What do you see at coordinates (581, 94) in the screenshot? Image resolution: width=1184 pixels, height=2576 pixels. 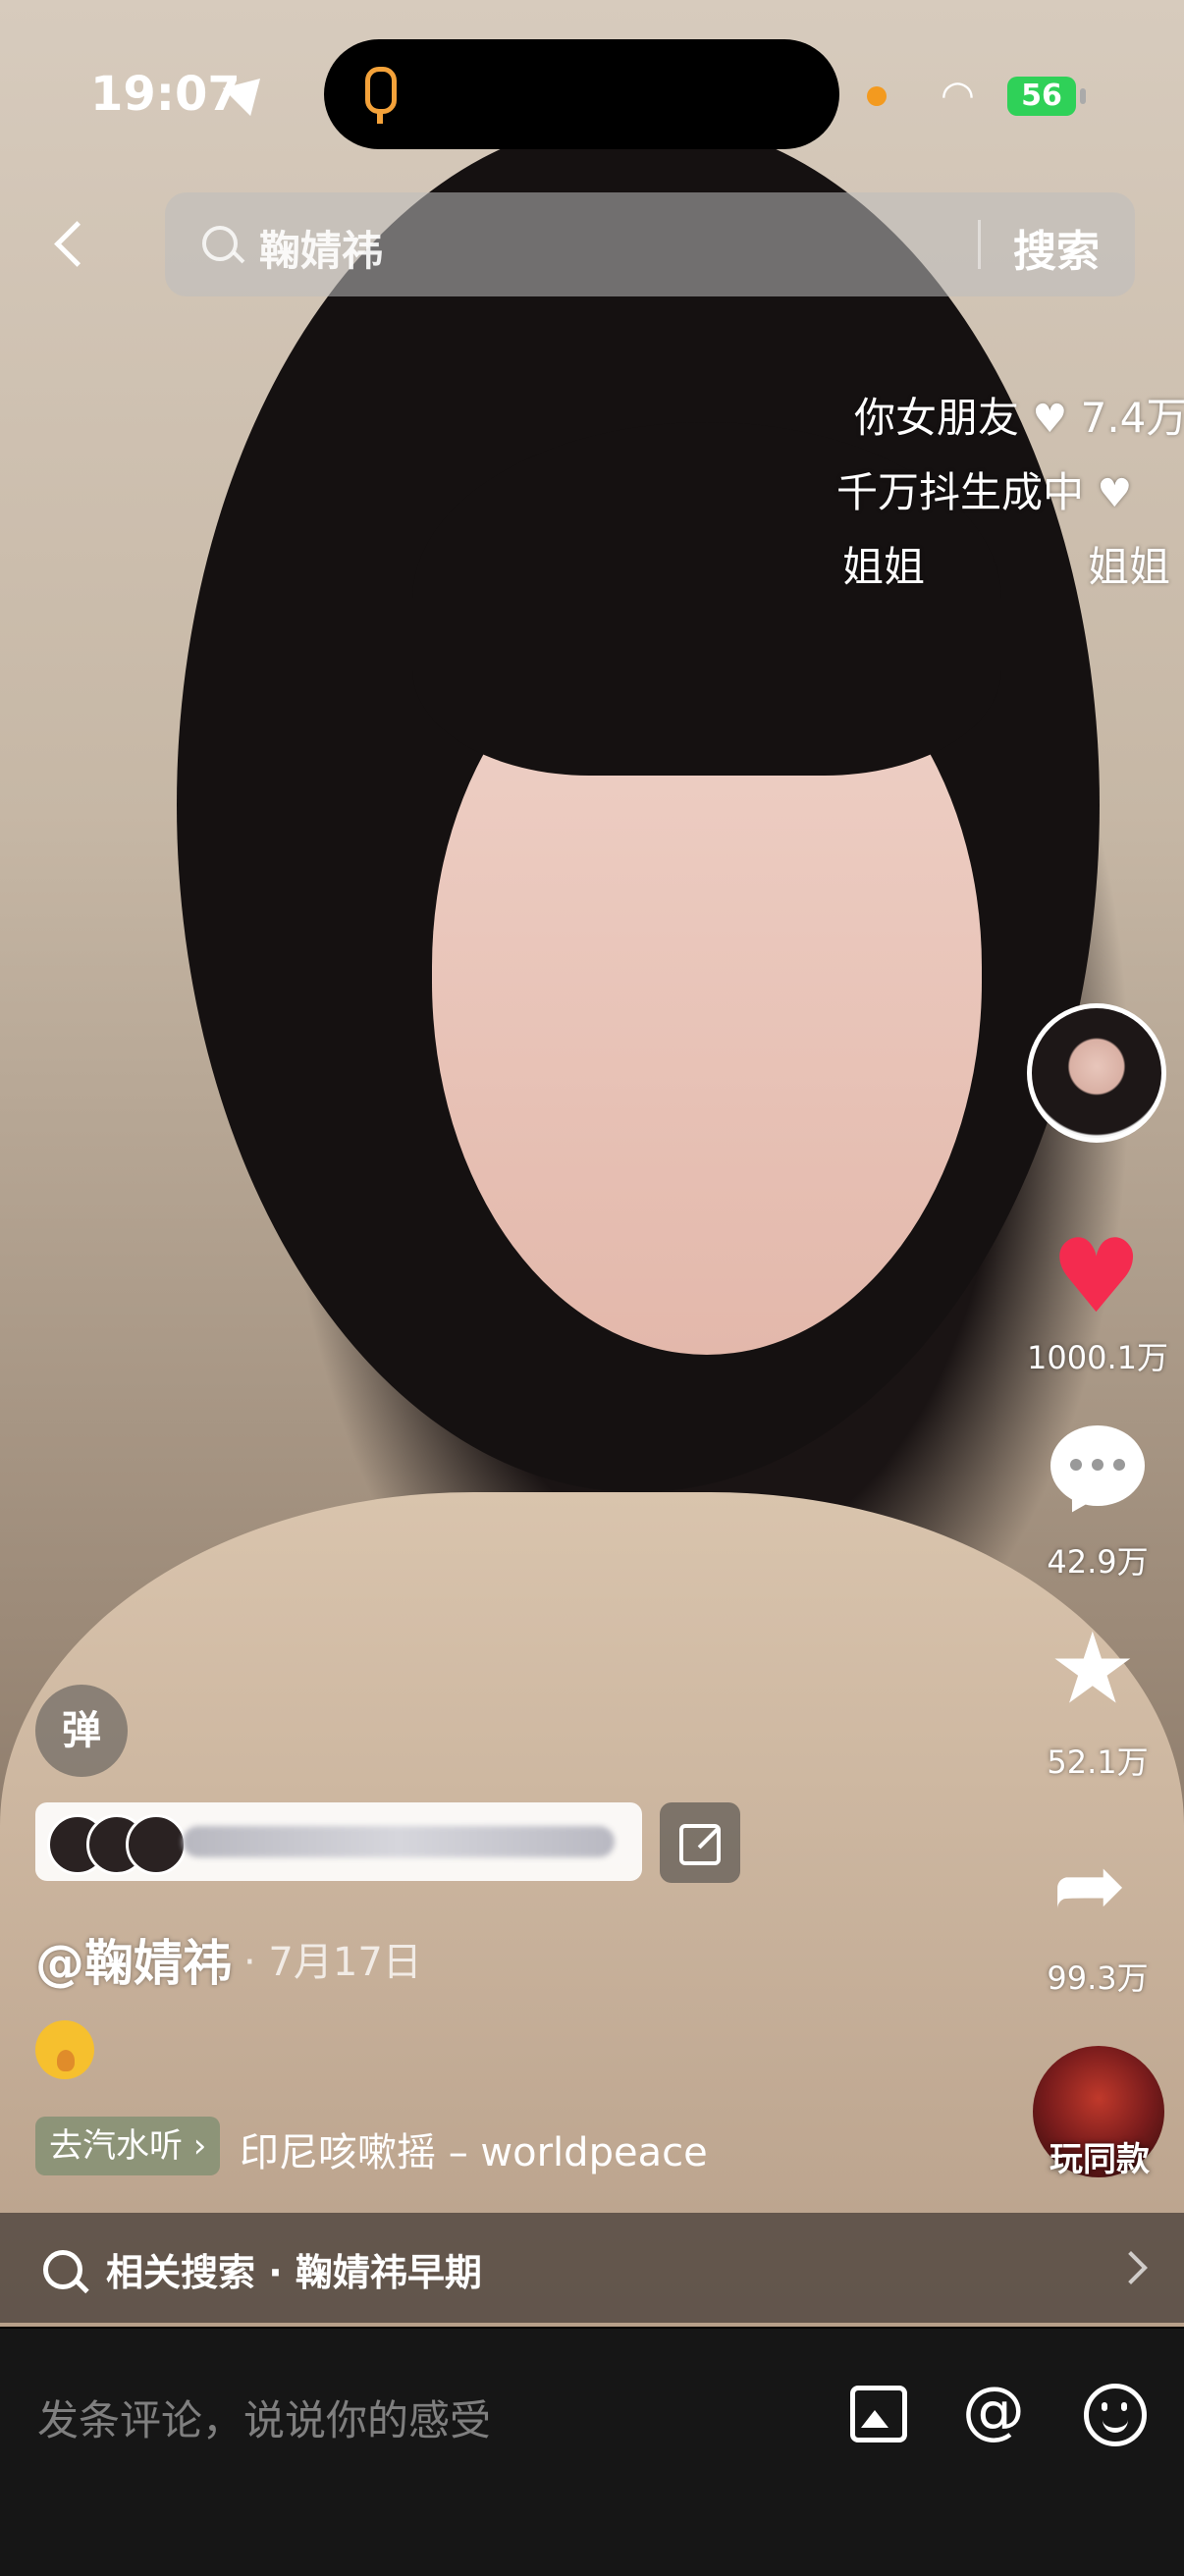 I see `dynamic-island` at bounding box center [581, 94].